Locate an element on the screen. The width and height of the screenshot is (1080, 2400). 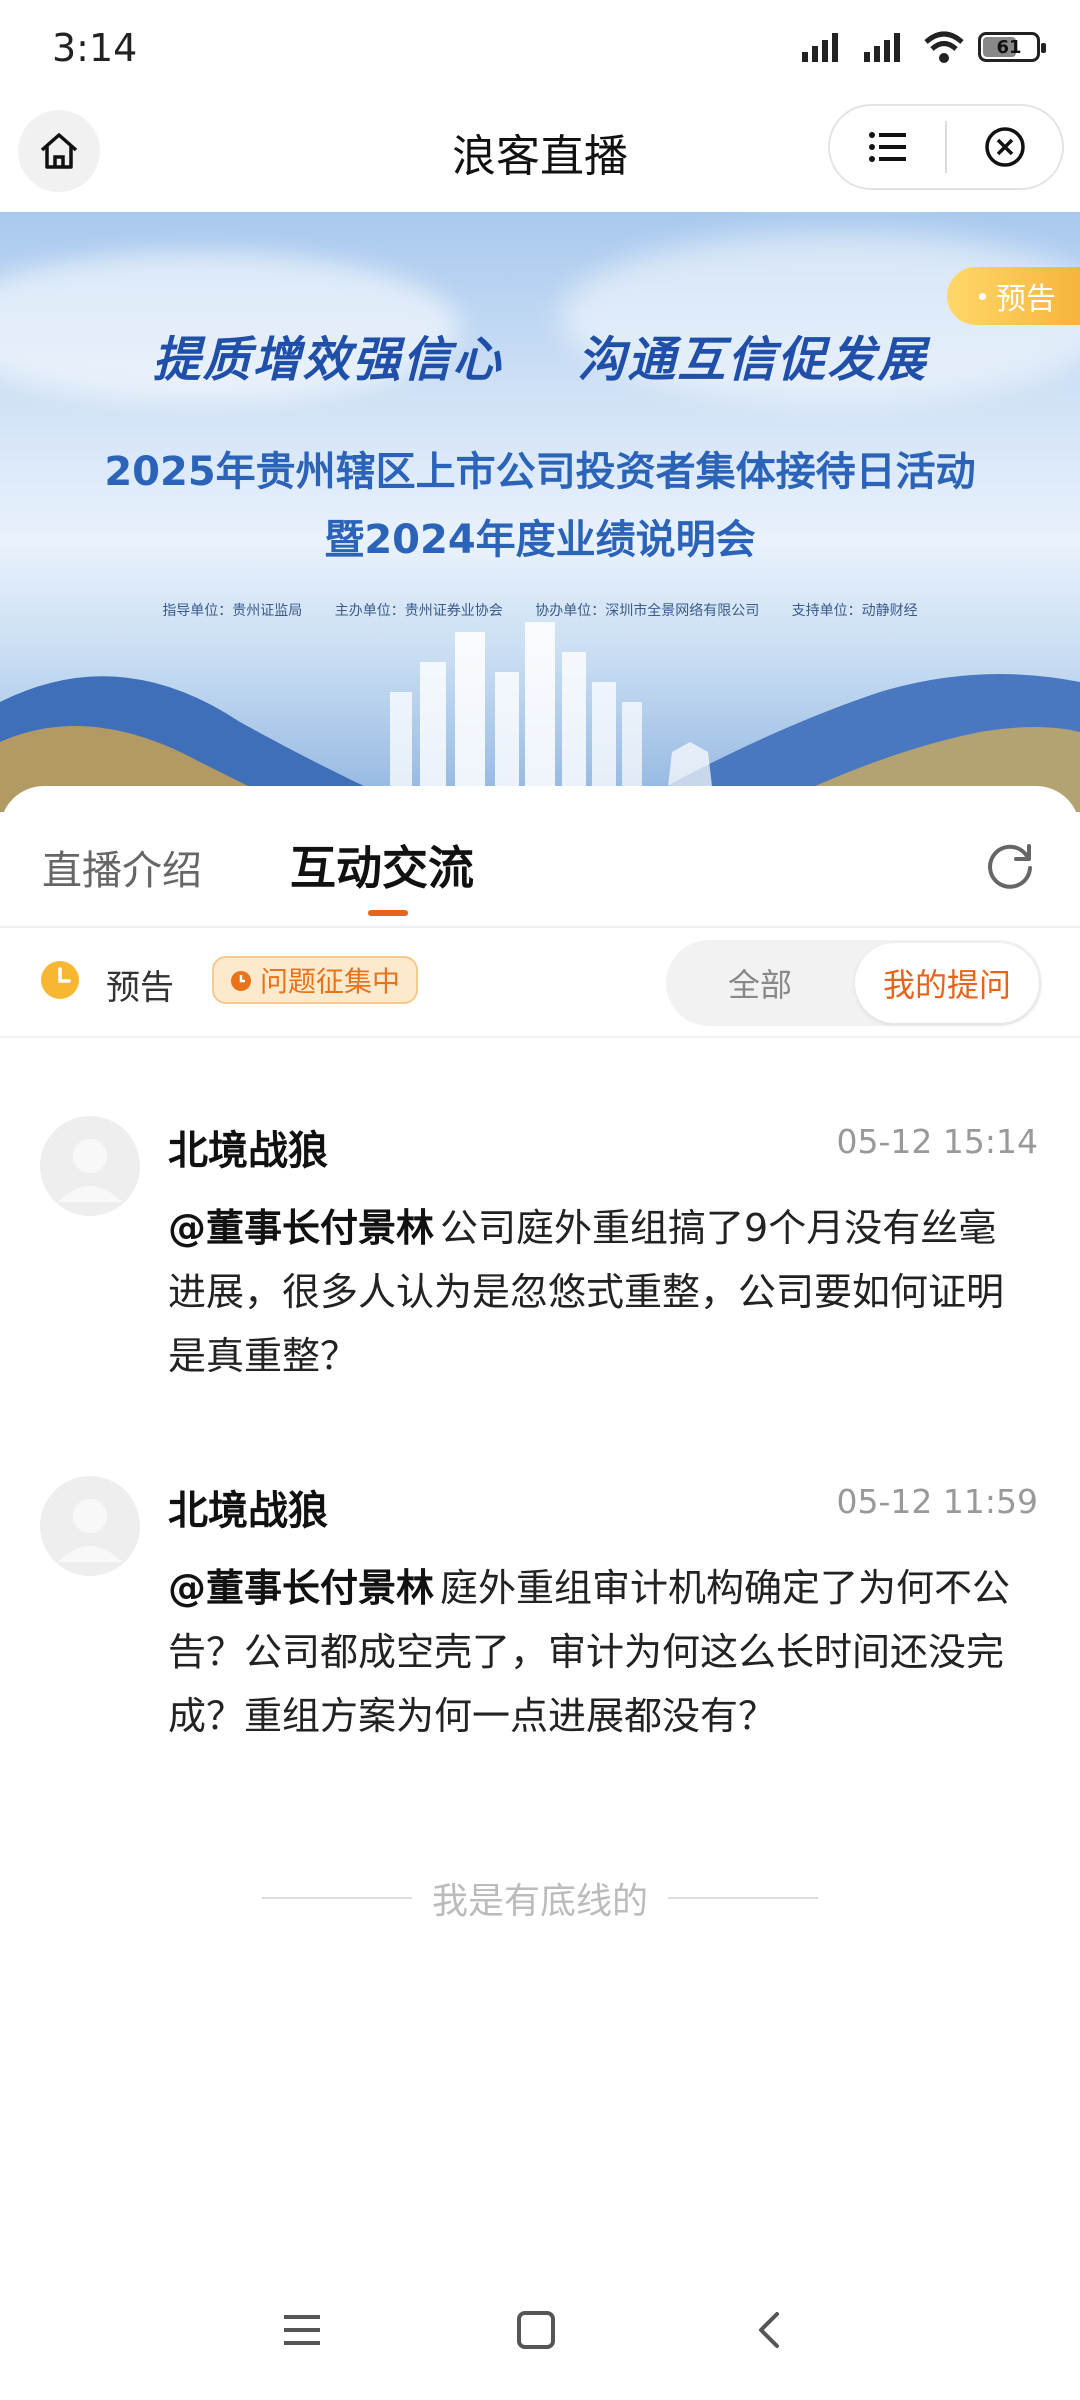
banner-title-line1: 2025年贵州辖区上市公司投资者集体接待日活动 is located at coordinates (540, 472).